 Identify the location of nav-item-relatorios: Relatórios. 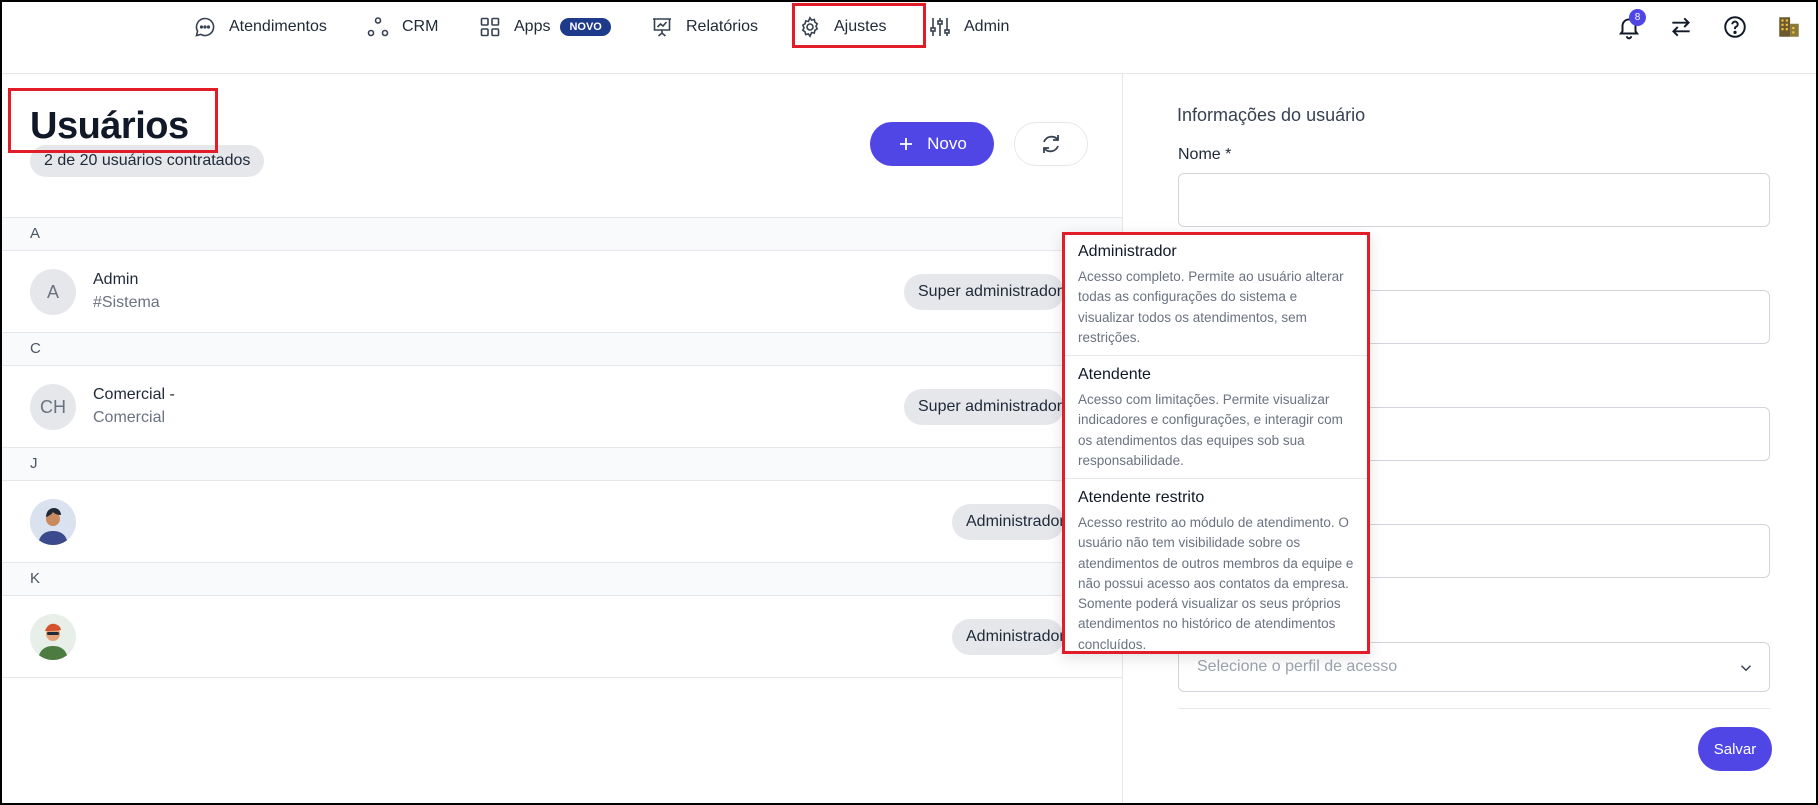
(704, 27).